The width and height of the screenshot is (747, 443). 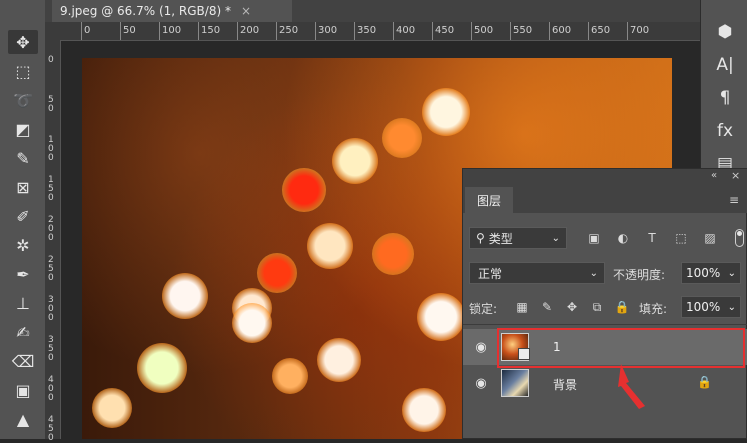 I want to click on ruler-tick-label: 700, so click(x=640, y=30).